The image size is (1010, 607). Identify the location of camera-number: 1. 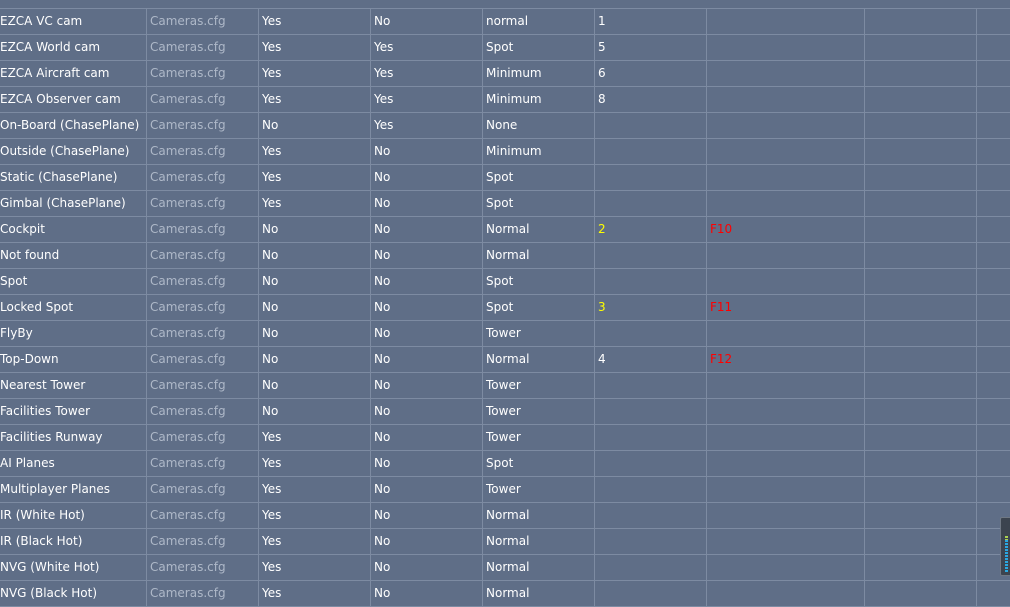
(651, 21).